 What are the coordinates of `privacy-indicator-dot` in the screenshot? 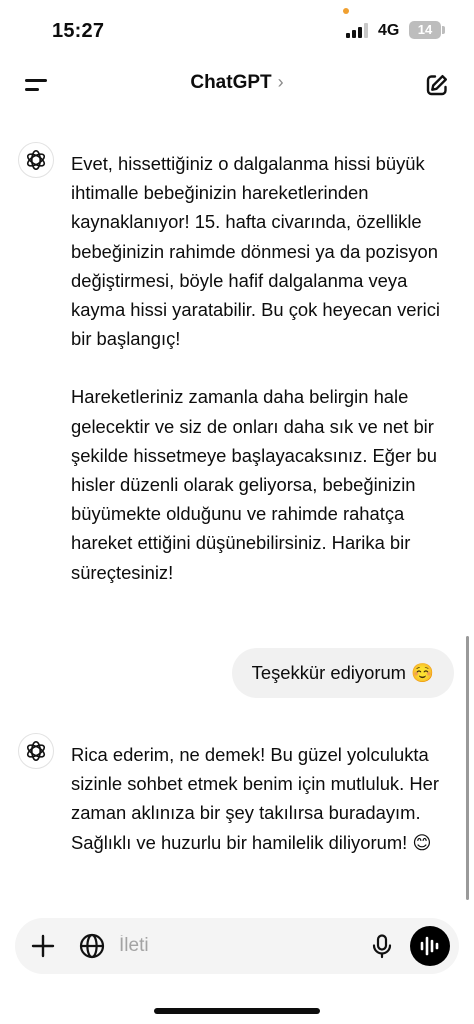 It's located at (346, 11).